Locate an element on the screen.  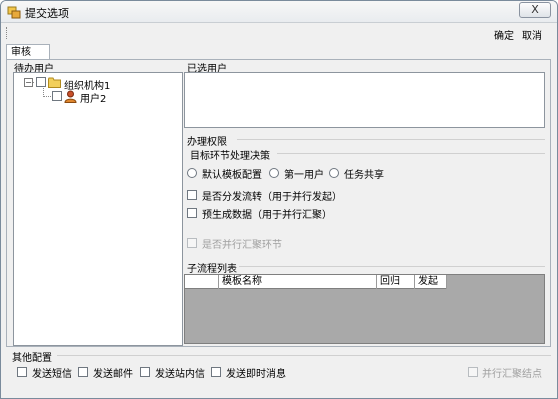
tree-checkbox-user2 is located at coordinates (57, 96).